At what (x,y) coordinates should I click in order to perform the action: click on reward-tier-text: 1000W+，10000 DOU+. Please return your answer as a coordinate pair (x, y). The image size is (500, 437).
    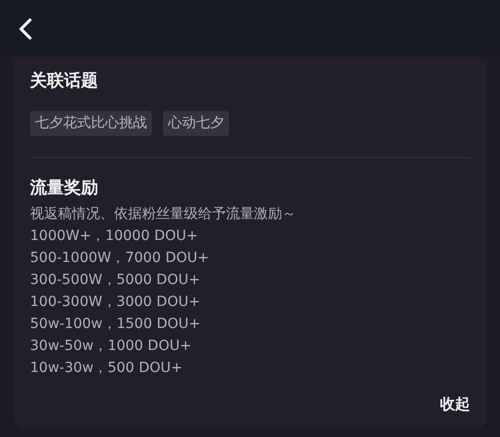
    Looking at the image, I should click on (114, 236).